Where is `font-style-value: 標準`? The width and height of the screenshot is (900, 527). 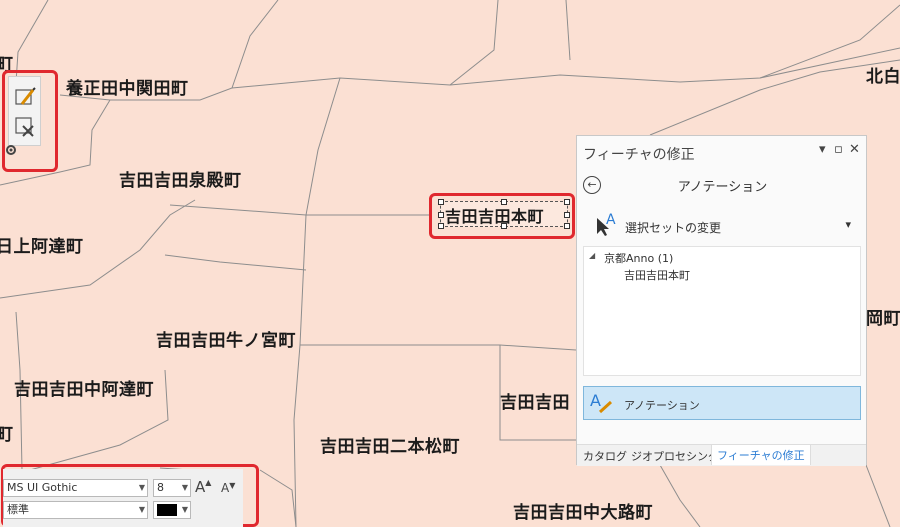
font-style-value: 標準 is located at coordinates (18, 509).